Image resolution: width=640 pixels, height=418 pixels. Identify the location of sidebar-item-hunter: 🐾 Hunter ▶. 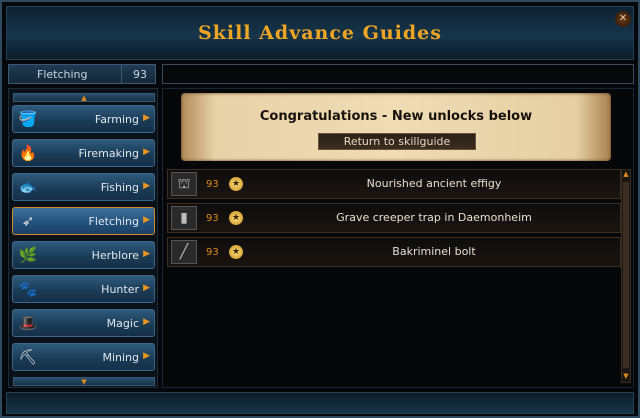
(83, 289).